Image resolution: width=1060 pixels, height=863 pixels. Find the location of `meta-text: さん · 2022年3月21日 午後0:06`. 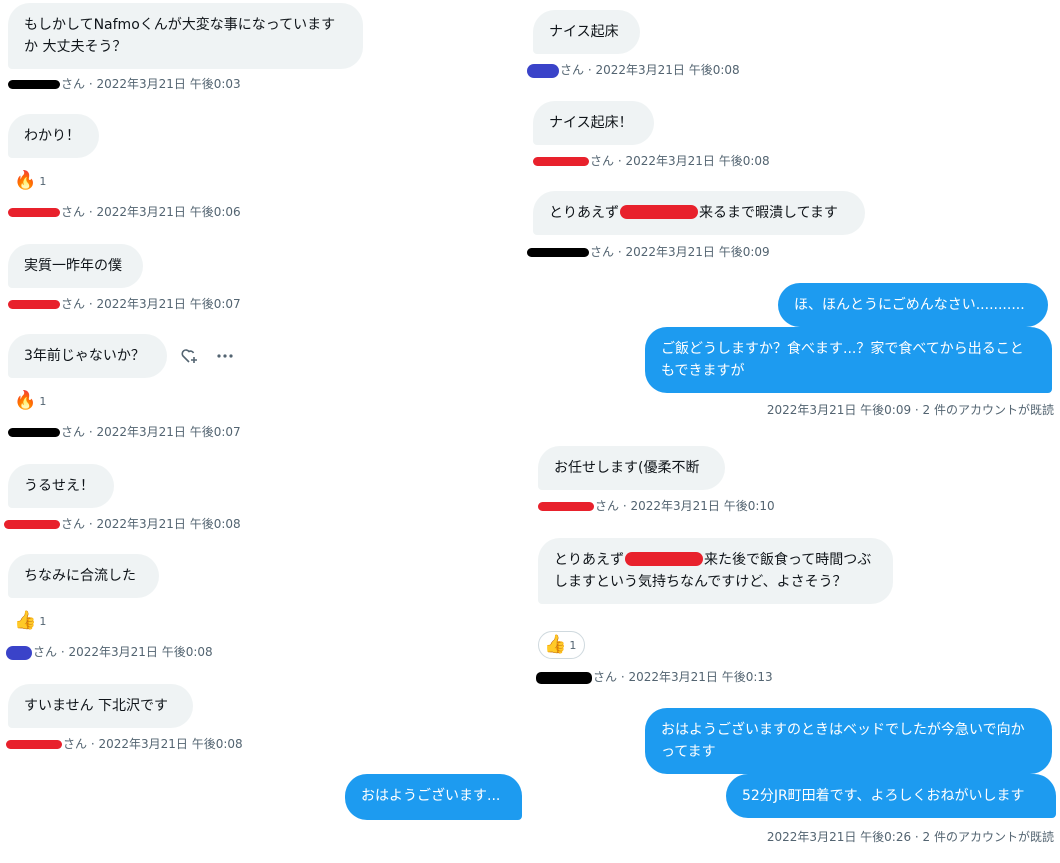

meta-text: さん · 2022年3月21日 午後0:06 is located at coordinates (151, 212).